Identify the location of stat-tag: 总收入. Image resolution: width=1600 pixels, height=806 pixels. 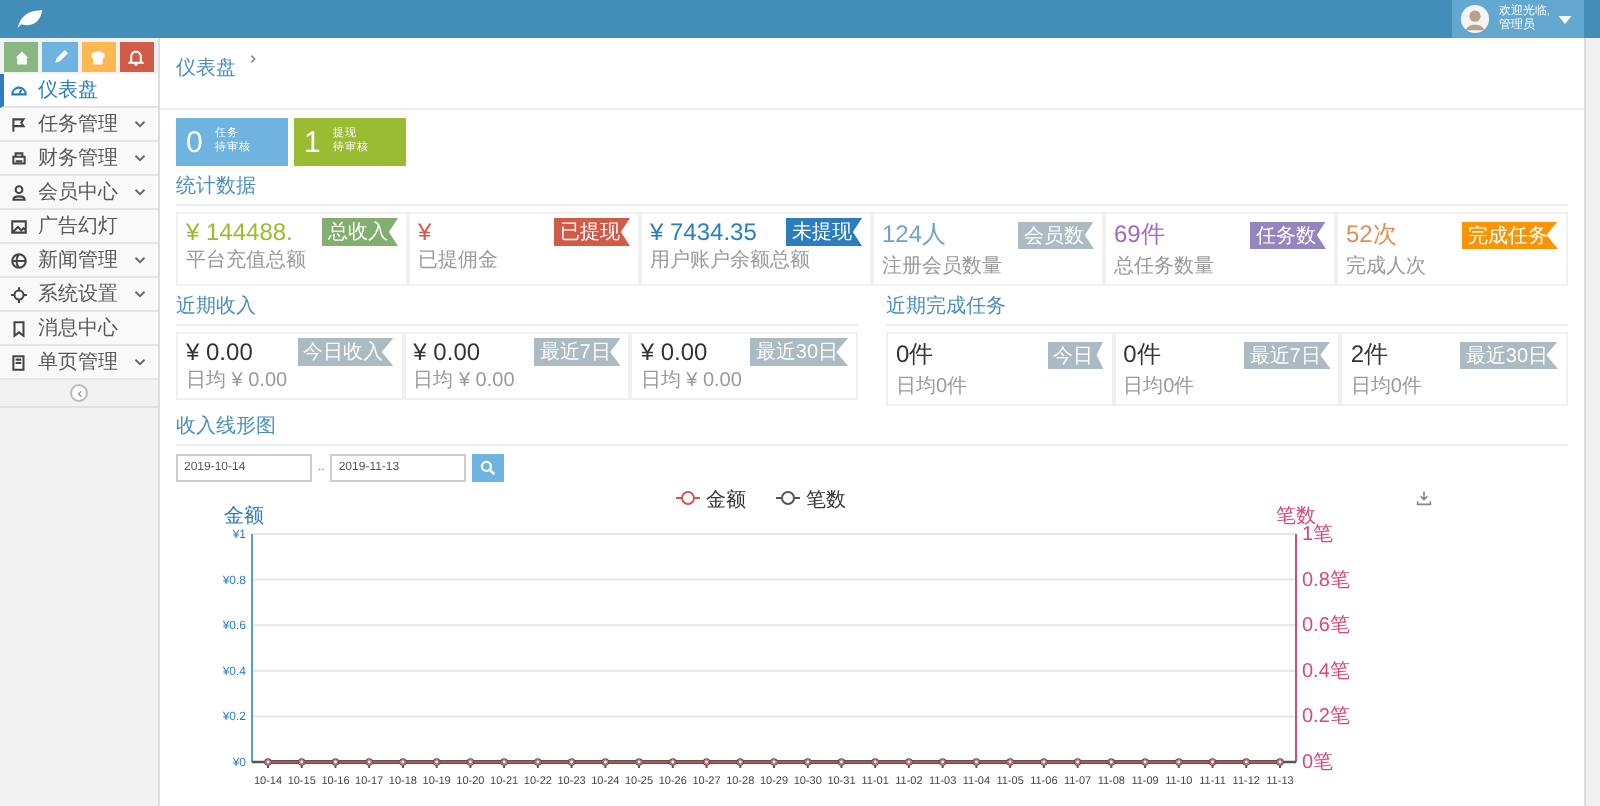
(360, 232).